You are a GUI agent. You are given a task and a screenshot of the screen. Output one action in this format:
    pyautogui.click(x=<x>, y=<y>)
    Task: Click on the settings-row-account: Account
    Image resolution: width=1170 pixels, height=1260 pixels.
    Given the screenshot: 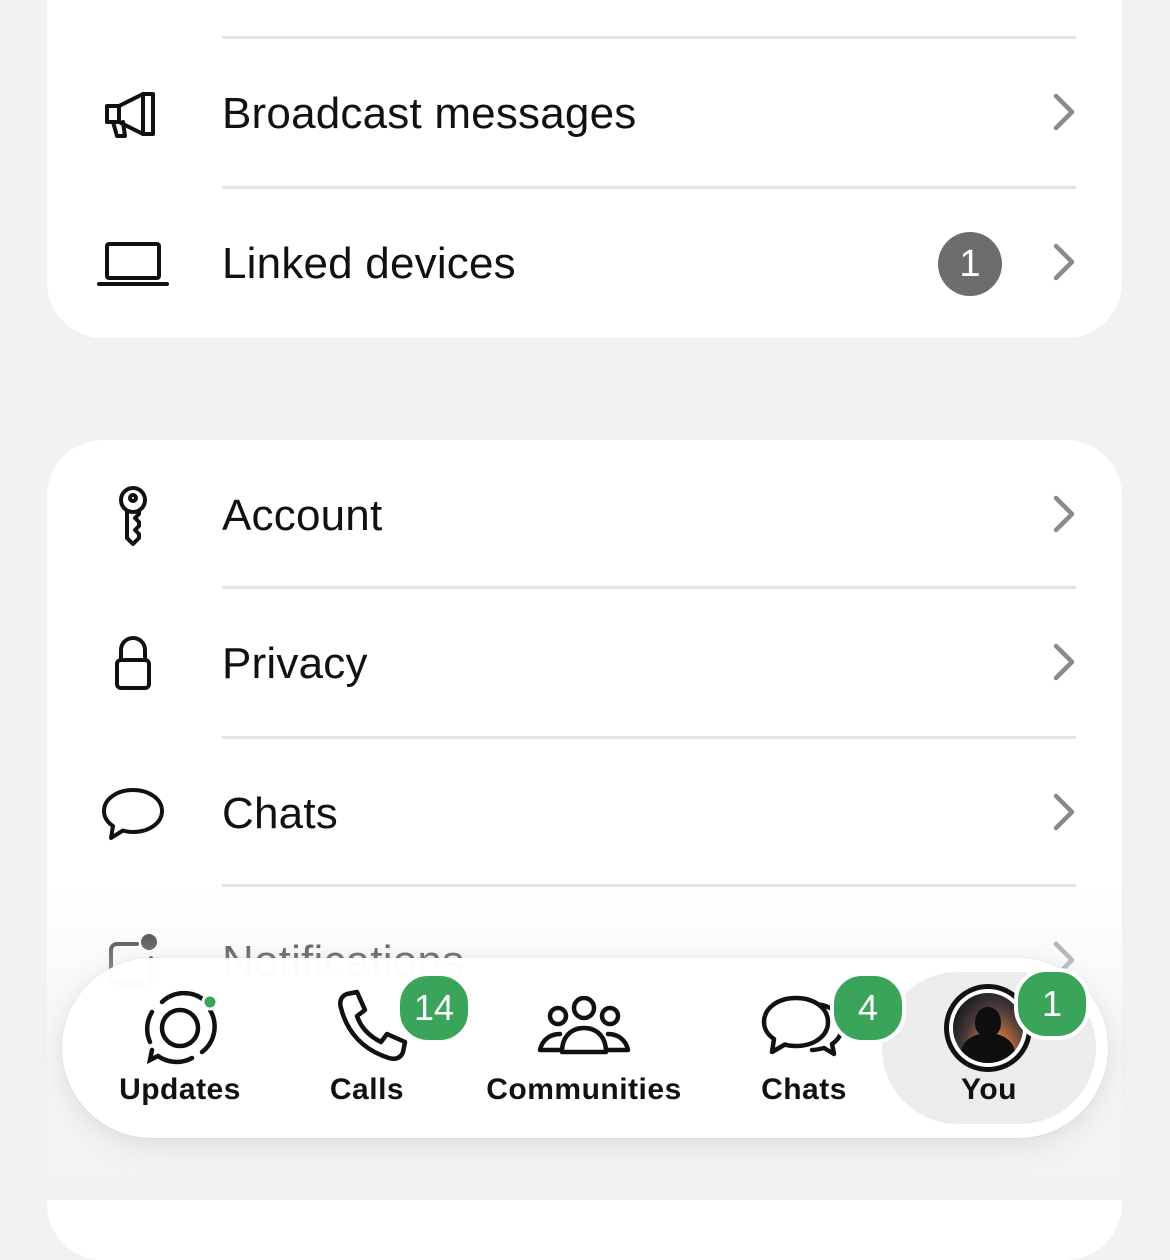 What is the action you would take?
    pyautogui.click(x=584, y=515)
    